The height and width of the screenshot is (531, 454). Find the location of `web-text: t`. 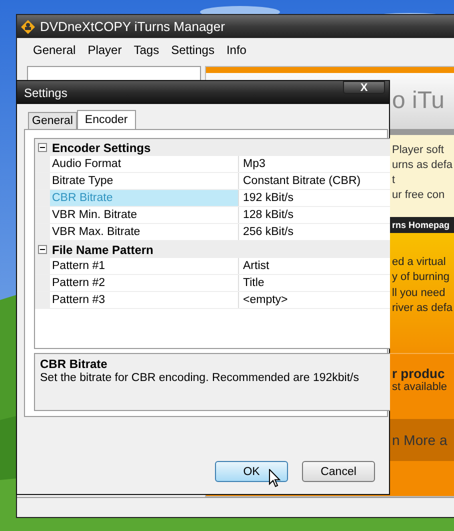

web-text: t is located at coordinates (394, 180).